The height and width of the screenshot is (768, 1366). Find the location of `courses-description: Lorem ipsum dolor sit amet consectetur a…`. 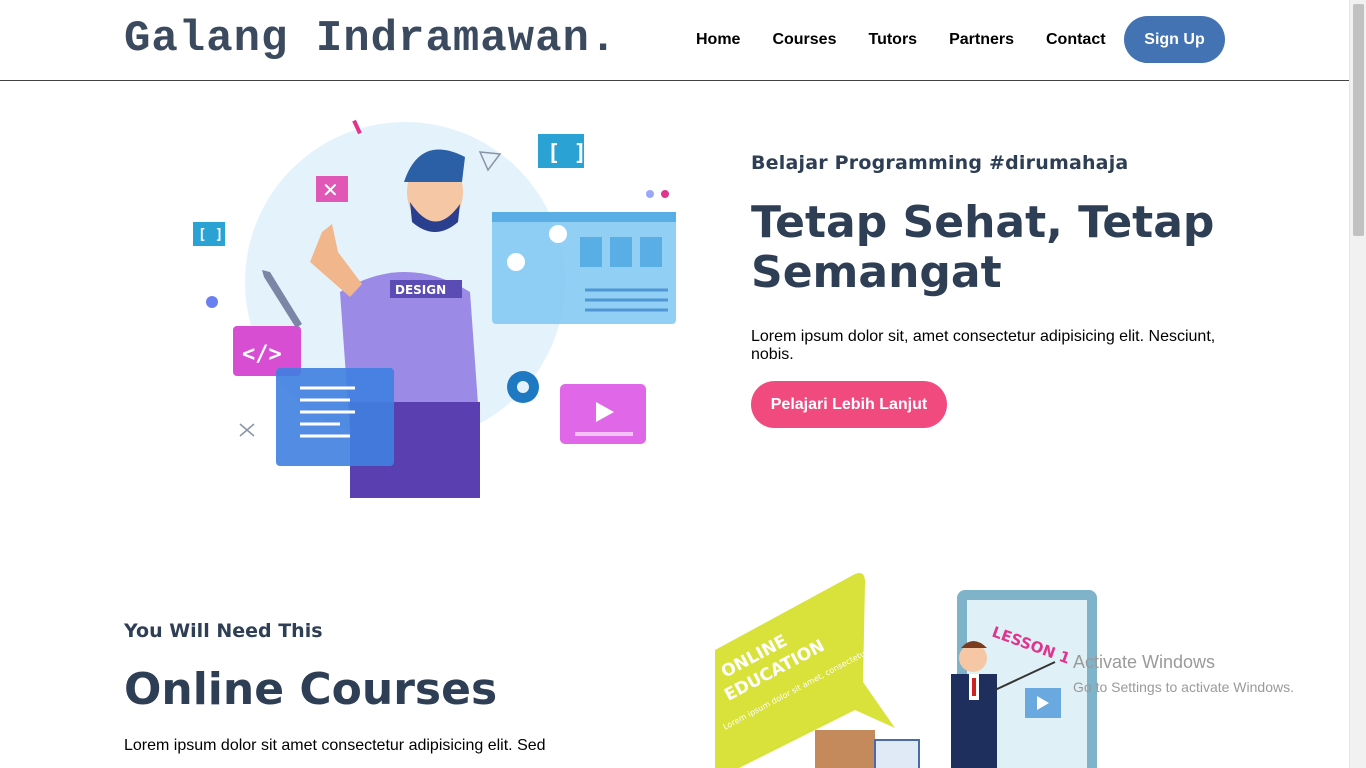

courses-description: Lorem ipsum dolor sit amet consectetur a… is located at coordinates (335, 745).